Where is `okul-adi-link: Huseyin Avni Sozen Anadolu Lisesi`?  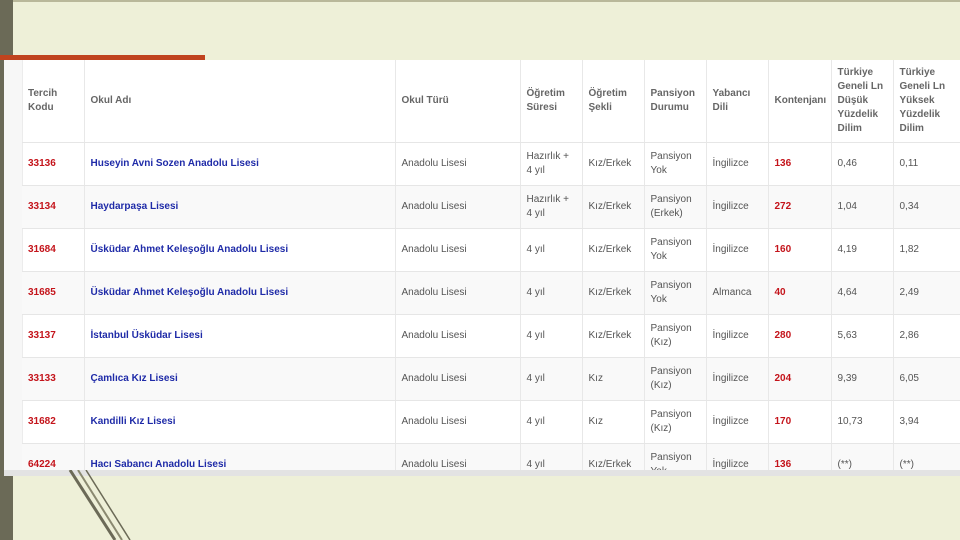 okul-adi-link: Huseyin Avni Sozen Anadolu Lisesi is located at coordinates (240, 164).